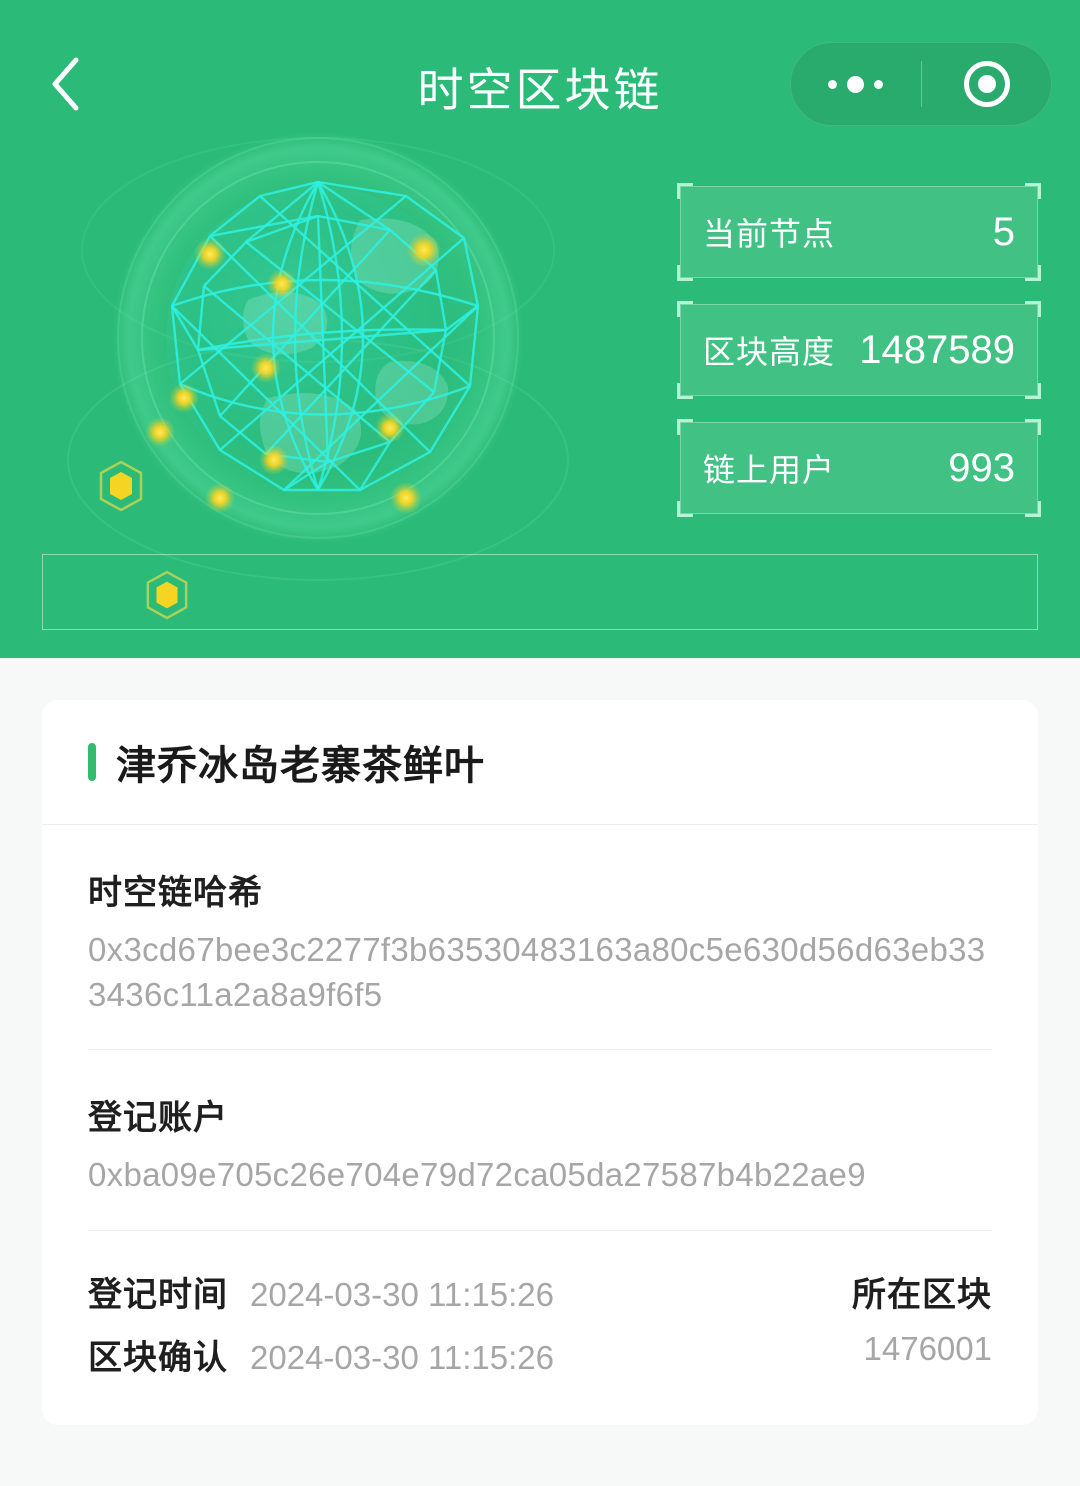 This screenshot has height=1486, width=1080. What do you see at coordinates (859, 468) in the screenshot?
I see `stat-card-chain-users: 链上用户 993` at bounding box center [859, 468].